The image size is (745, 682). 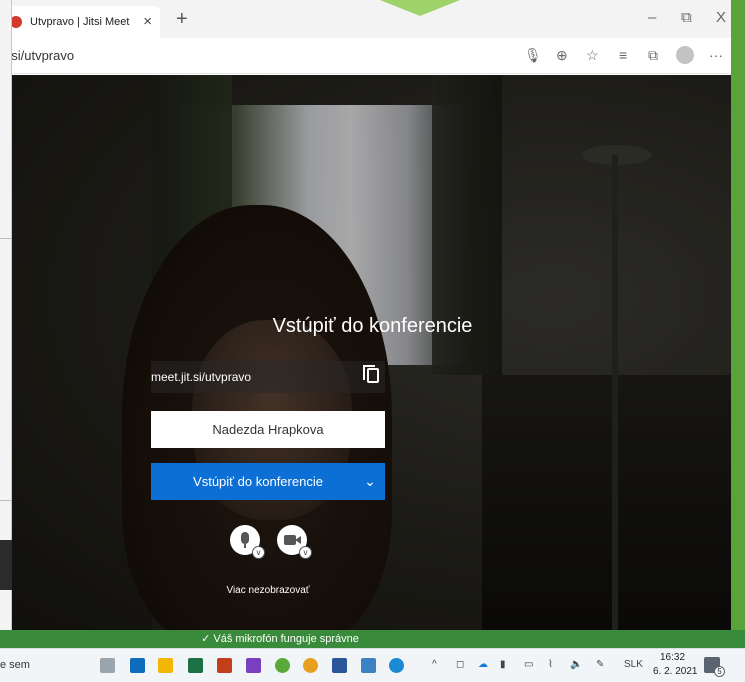 I want to click on file-explorer-icon, so click(x=165, y=665).